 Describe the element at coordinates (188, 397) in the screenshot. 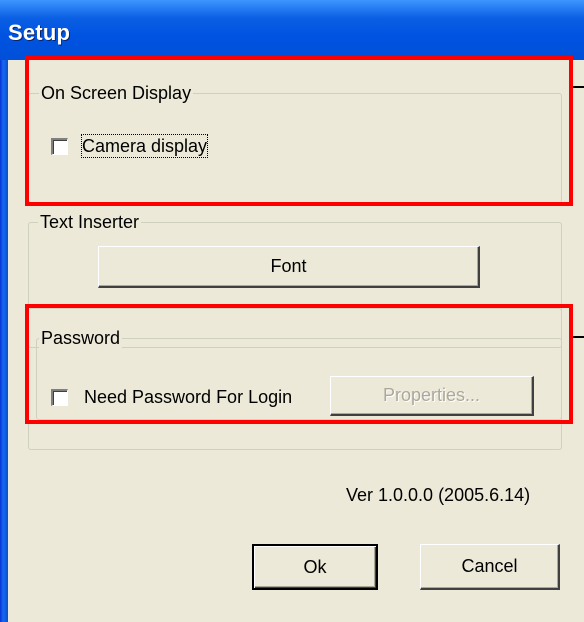

I see `need-password-label: Need Password For Login` at that location.